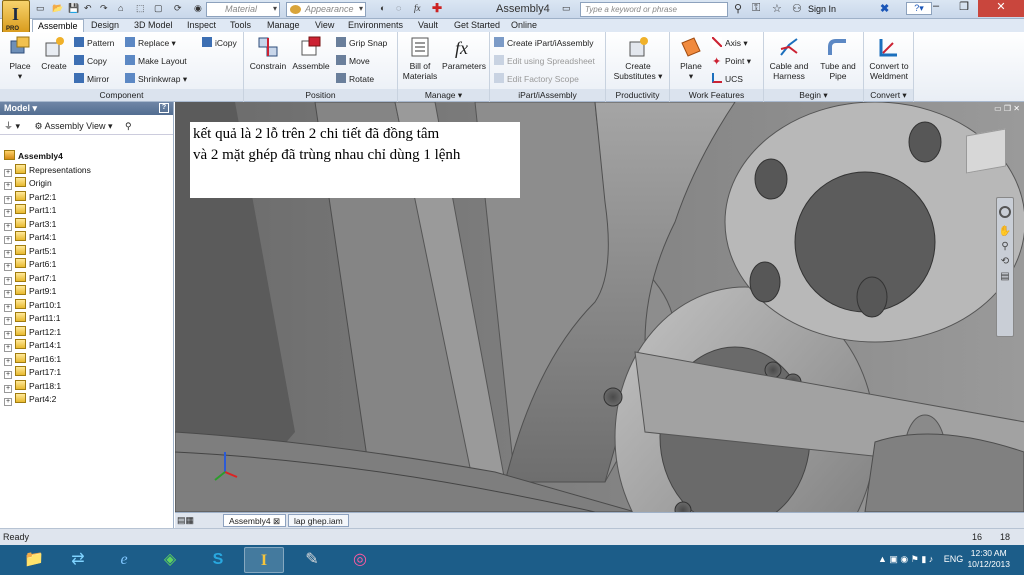 The height and width of the screenshot is (575, 1024). What do you see at coordinates (813, 95) in the screenshot?
I see `begin-panel-label: Begin ▾` at bounding box center [813, 95].